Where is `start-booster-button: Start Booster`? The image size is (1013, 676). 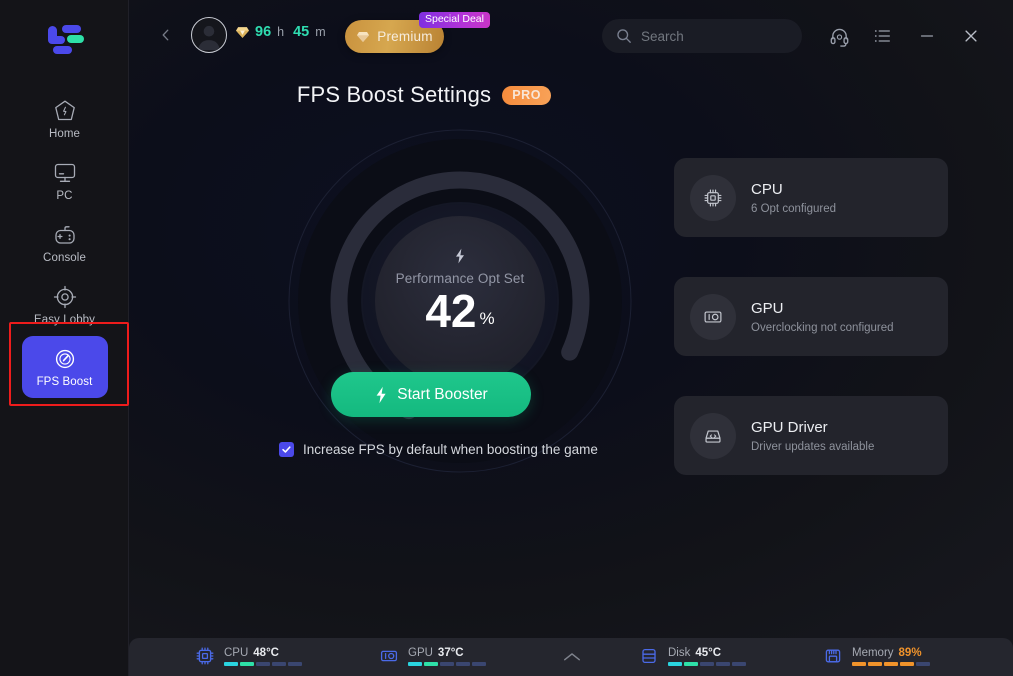
start-booster-button: Start Booster is located at coordinates (431, 394).